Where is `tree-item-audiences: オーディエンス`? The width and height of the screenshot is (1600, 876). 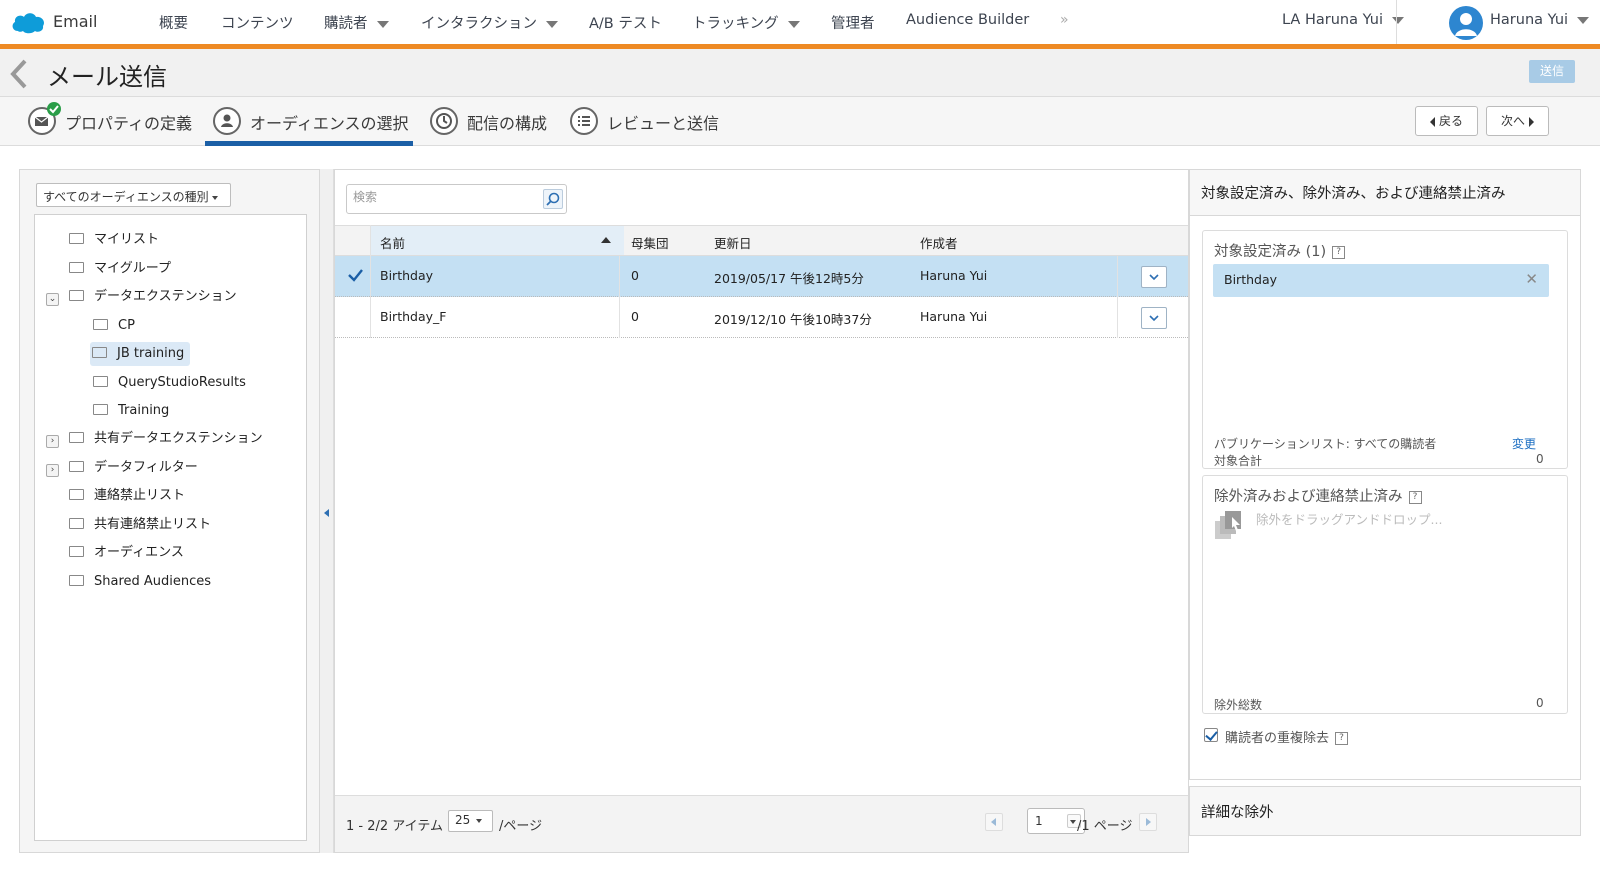
tree-item-audiences: オーディエンス is located at coordinates (126, 553).